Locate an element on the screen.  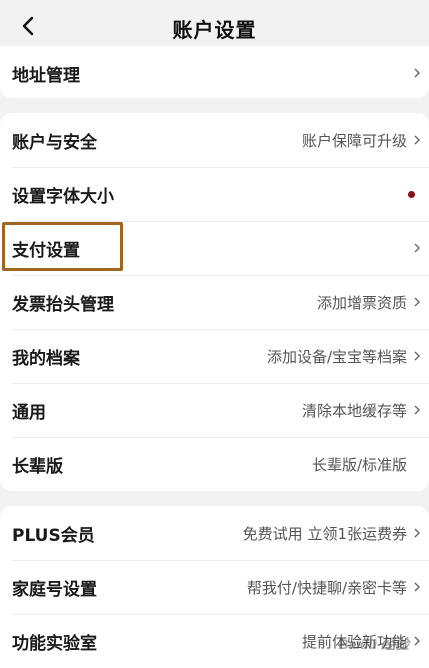
row-value: 账户保障可升级 is located at coordinates (354, 140).